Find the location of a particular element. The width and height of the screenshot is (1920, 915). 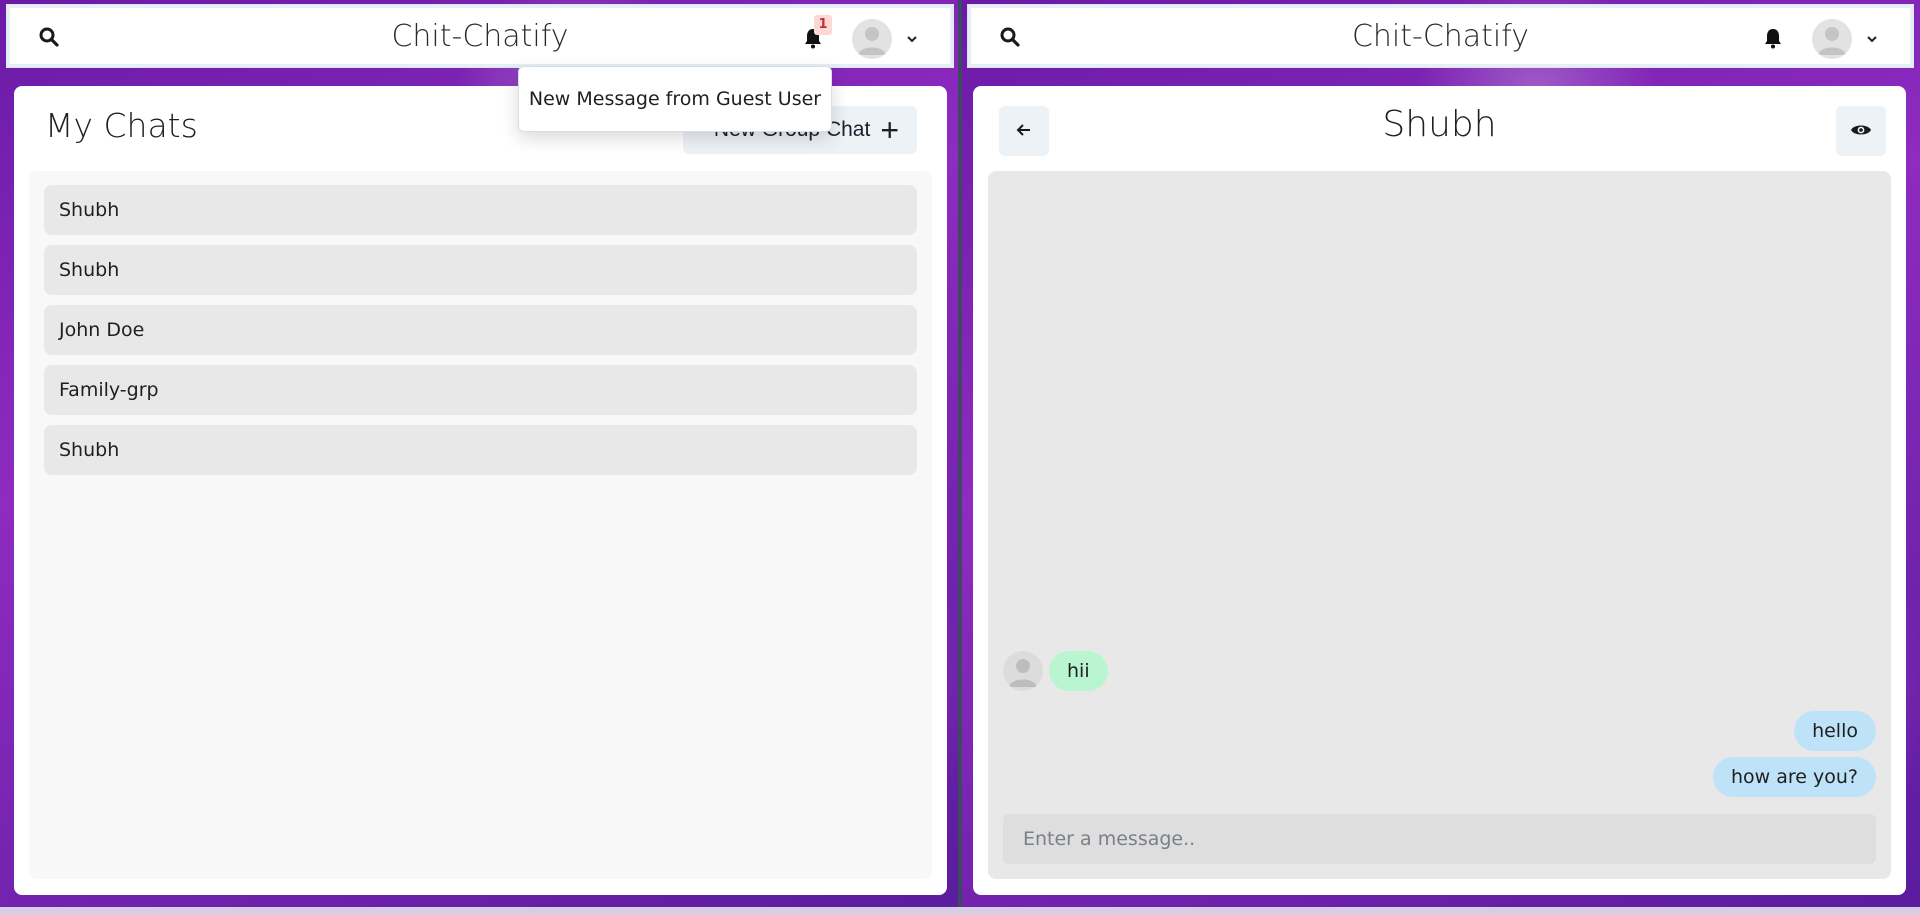

message-bubble: hii is located at coordinates (1078, 671).